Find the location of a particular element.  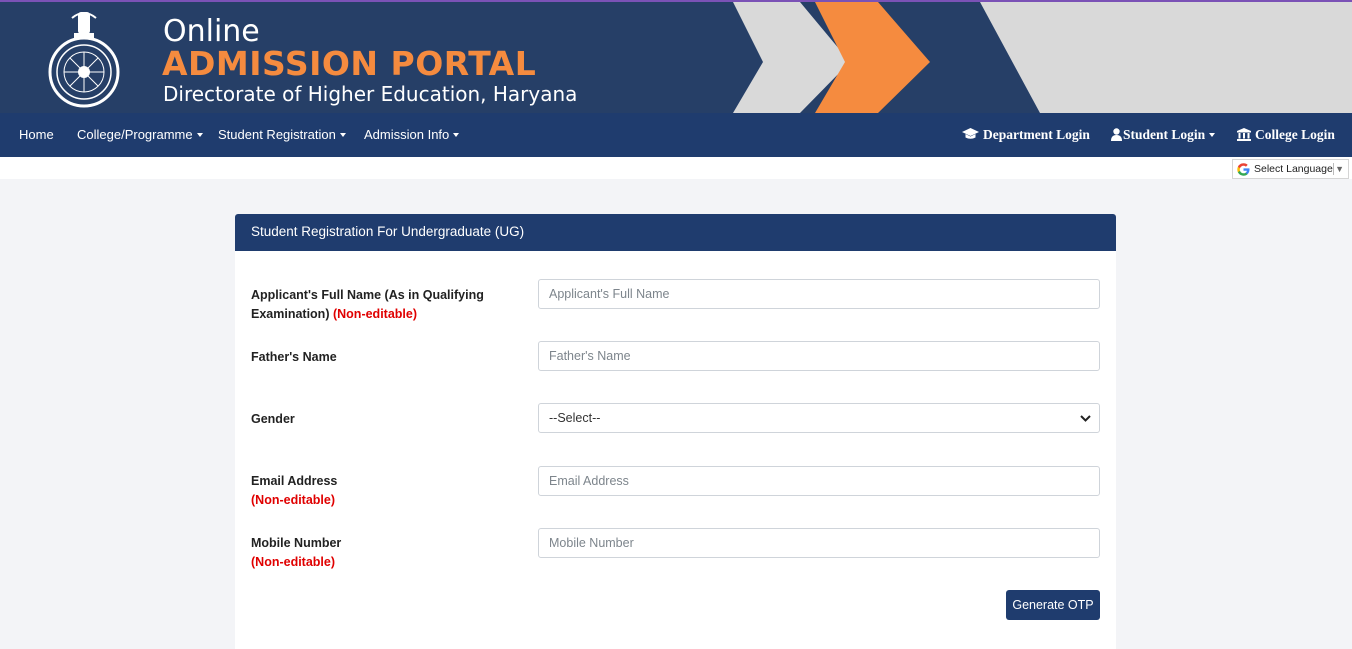

student-login-dropdown: Student Login is located at coordinates (1163, 135).